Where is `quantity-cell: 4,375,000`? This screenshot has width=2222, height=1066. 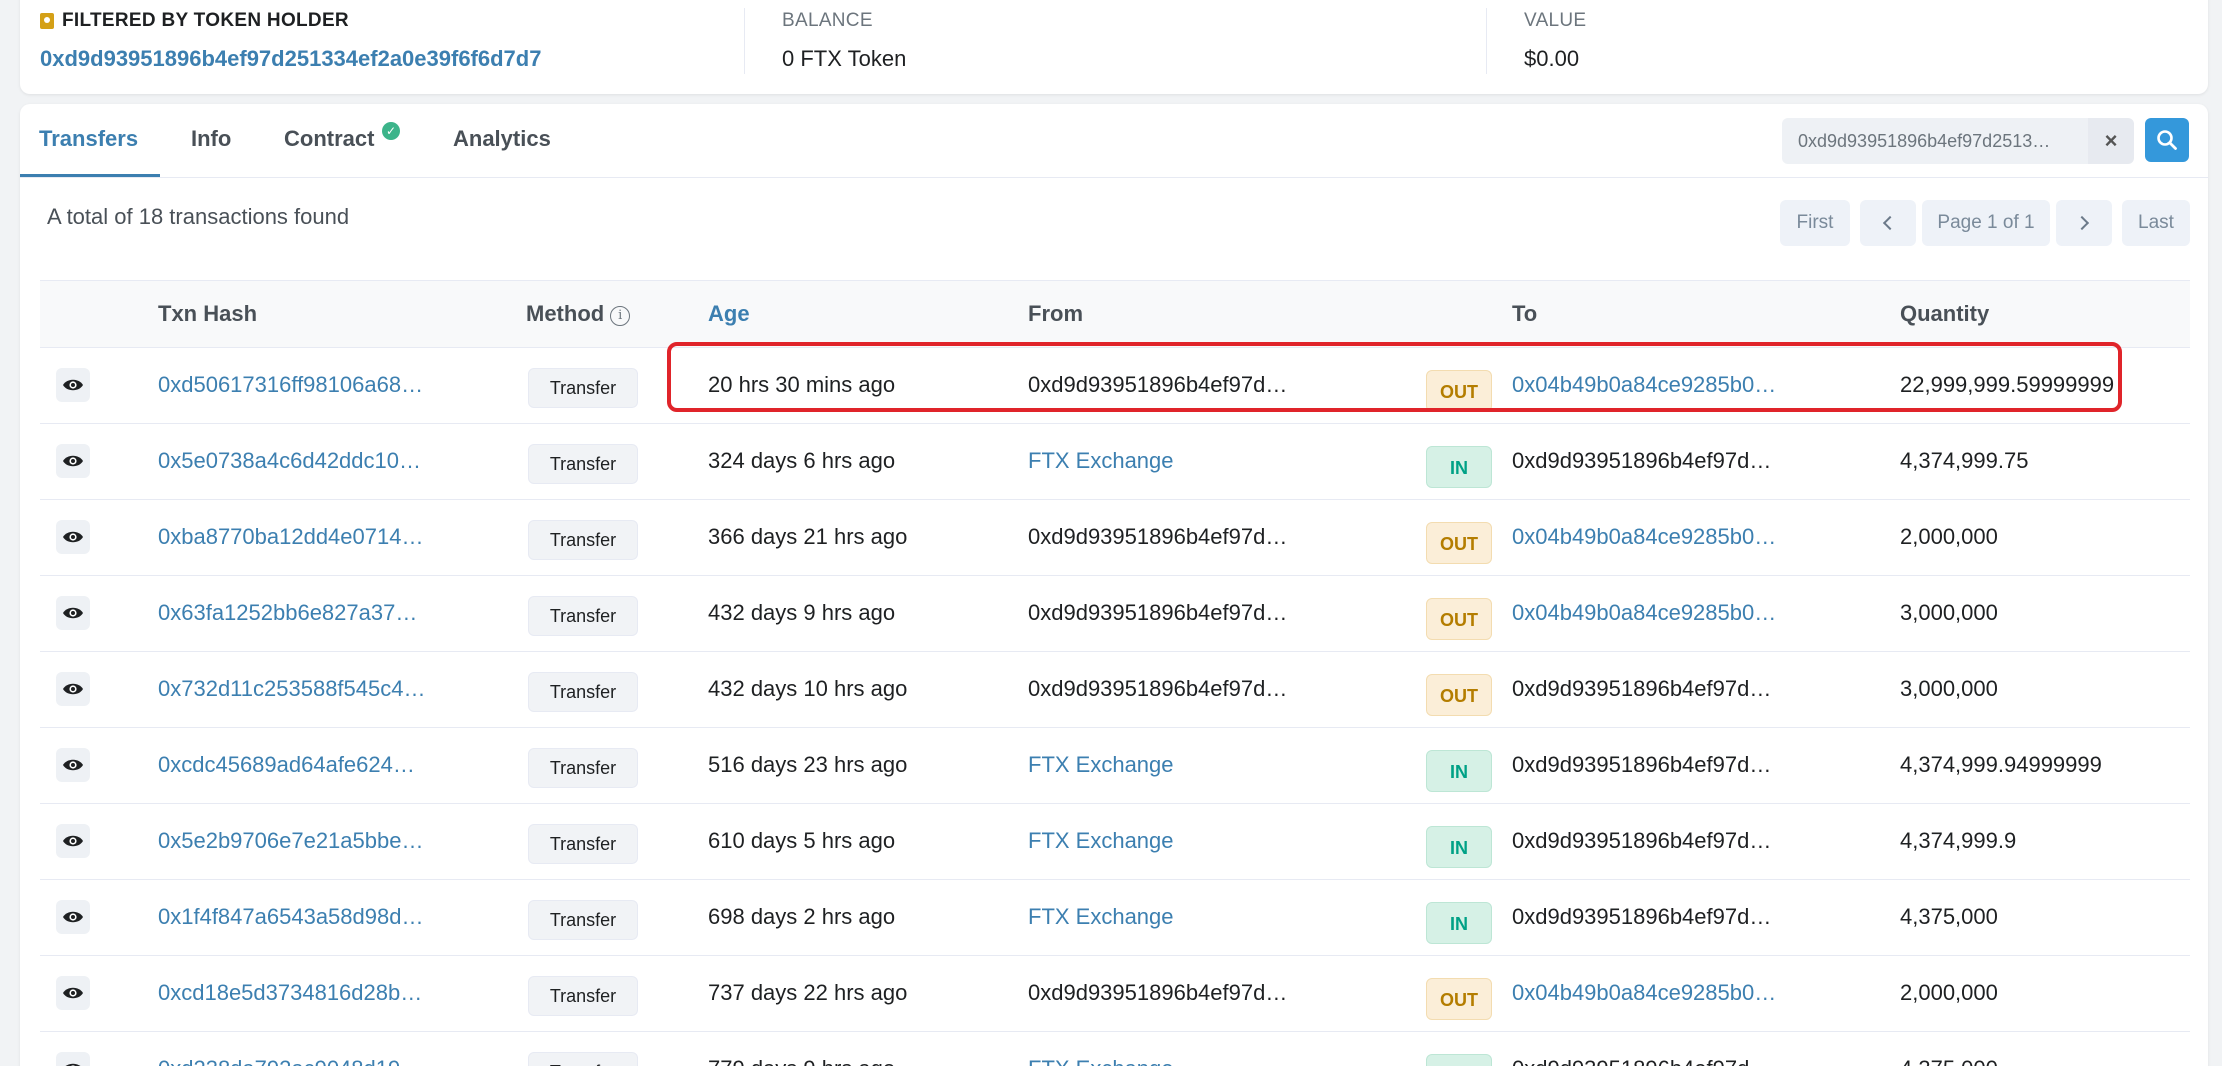 quantity-cell: 4,375,000 is located at coordinates (1949, 1061).